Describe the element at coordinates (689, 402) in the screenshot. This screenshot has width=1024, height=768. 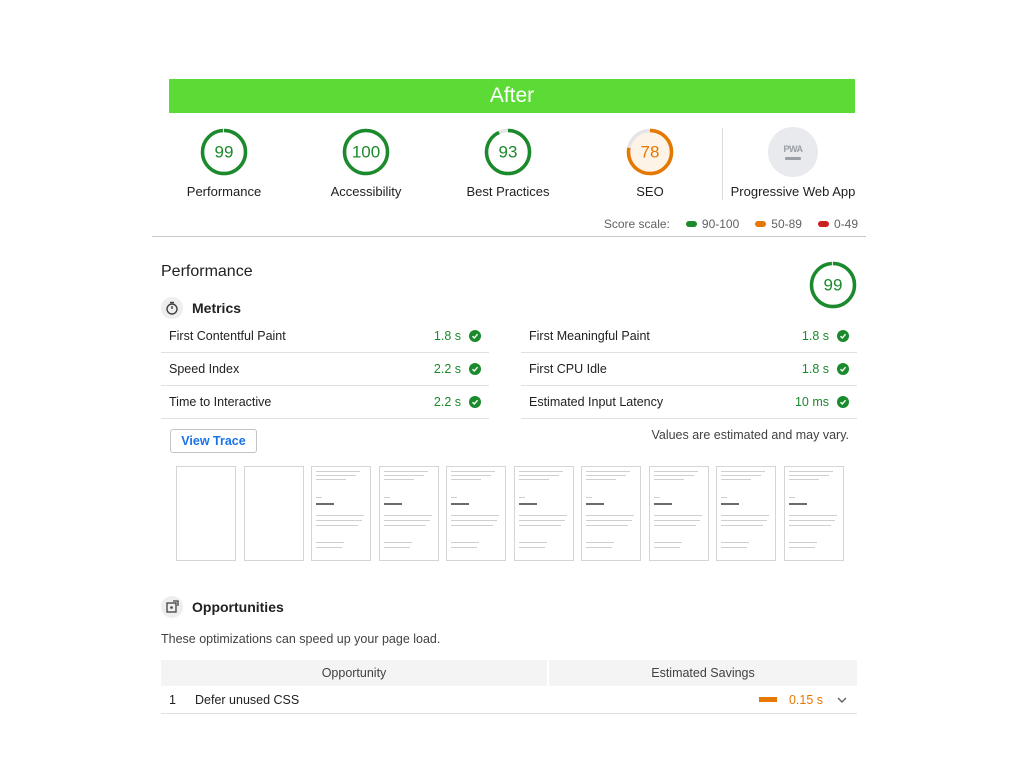
I see `metric-row: Estimated Input Latency 10 ms` at that location.